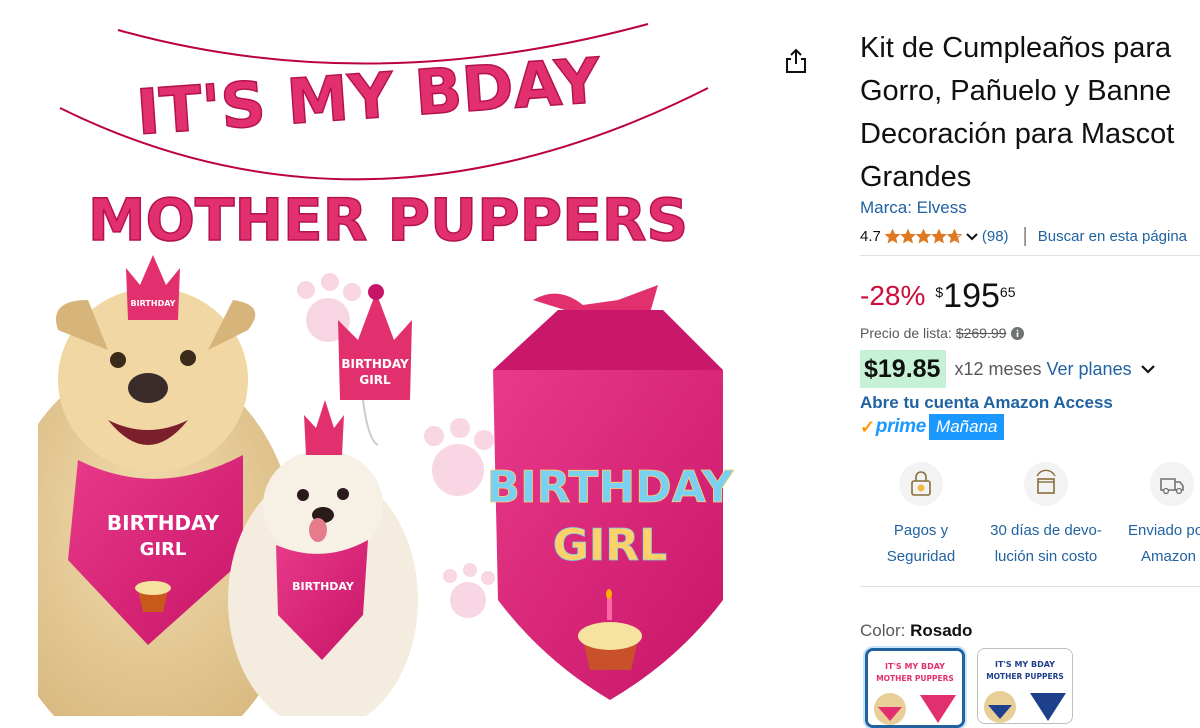 The image size is (1200, 728). I want to click on prime-delivery-row: ✓ prime Mañana, so click(932, 427).